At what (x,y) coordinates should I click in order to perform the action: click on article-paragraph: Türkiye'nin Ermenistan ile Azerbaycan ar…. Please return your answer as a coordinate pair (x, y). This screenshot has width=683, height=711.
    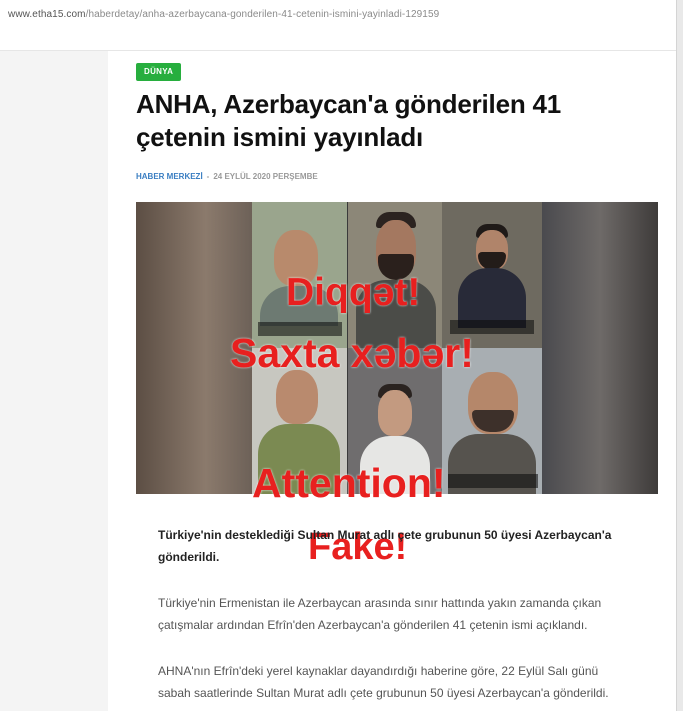
    Looking at the image, I should click on (380, 614).